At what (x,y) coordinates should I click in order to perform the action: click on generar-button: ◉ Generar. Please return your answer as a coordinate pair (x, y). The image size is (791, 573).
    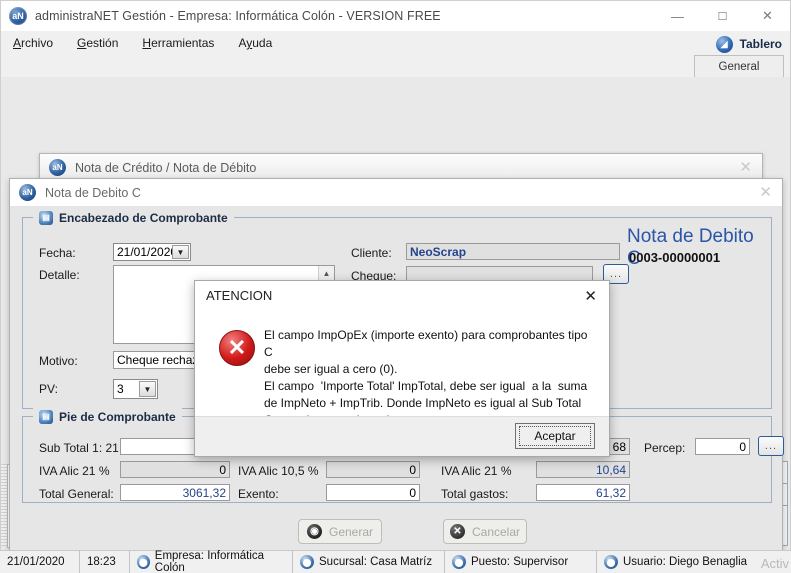
    Looking at the image, I should click on (340, 531).